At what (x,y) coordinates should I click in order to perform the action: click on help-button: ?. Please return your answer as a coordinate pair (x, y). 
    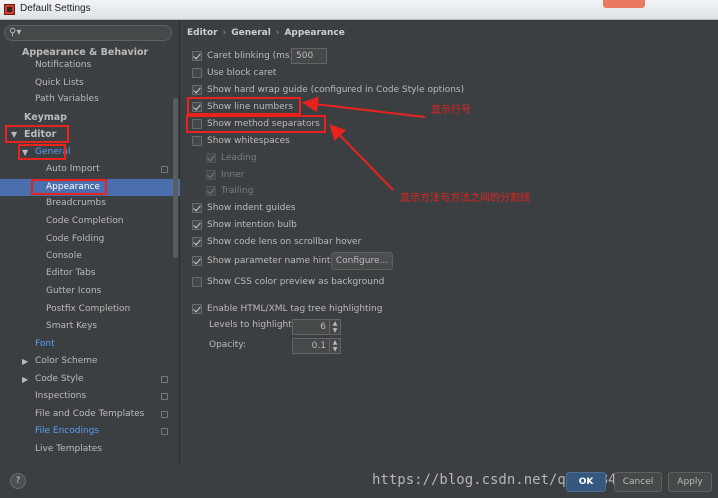
    Looking at the image, I should click on (18, 481).